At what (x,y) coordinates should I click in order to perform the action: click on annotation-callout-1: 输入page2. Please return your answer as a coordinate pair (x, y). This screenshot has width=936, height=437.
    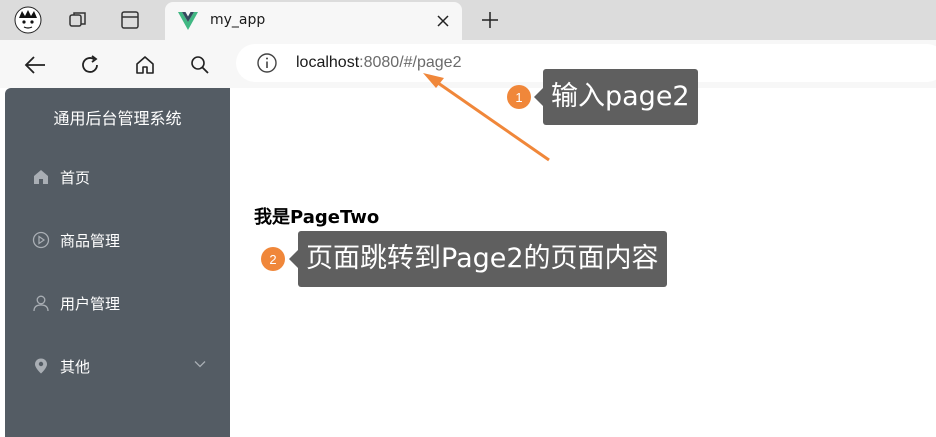
    Looking at the image, I should click on (616, 97).